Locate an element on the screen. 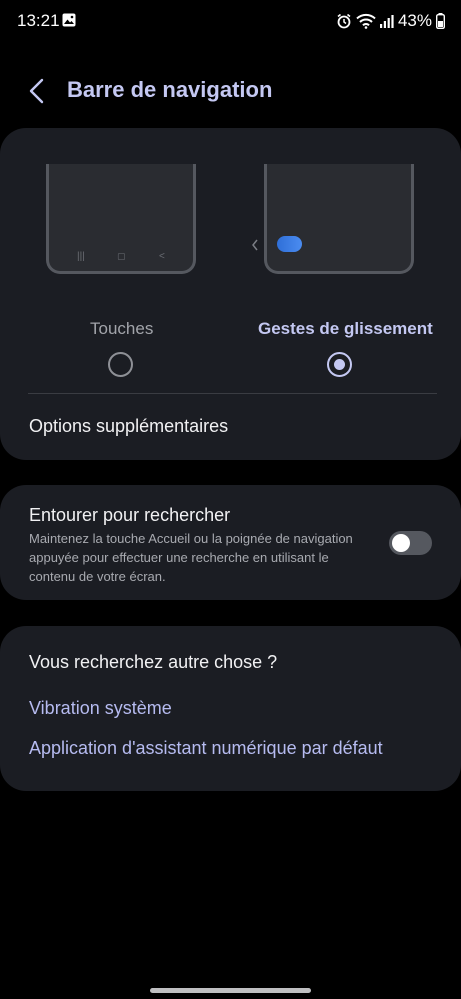 Image resolution: width=461 pixels, height=999 pixels. gesture-back-arrow-icon is located at coordinates (255, 245).